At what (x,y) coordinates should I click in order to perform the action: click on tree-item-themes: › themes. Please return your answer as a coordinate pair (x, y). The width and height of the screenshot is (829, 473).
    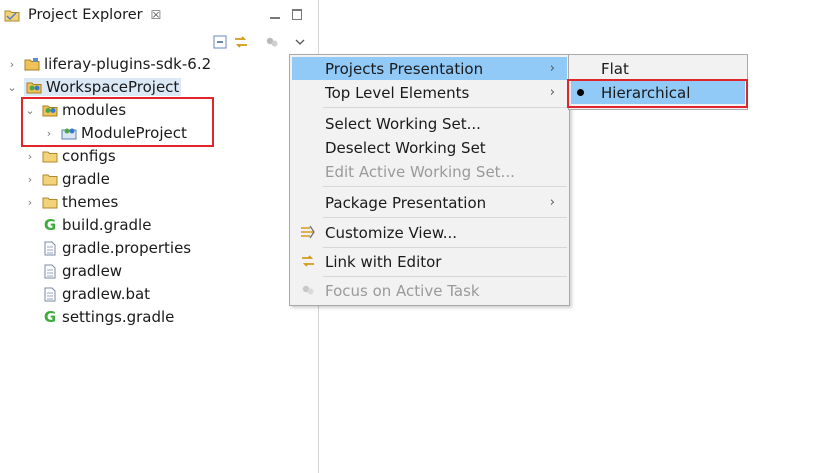
    Looking at the image, I should click on (71, 202).